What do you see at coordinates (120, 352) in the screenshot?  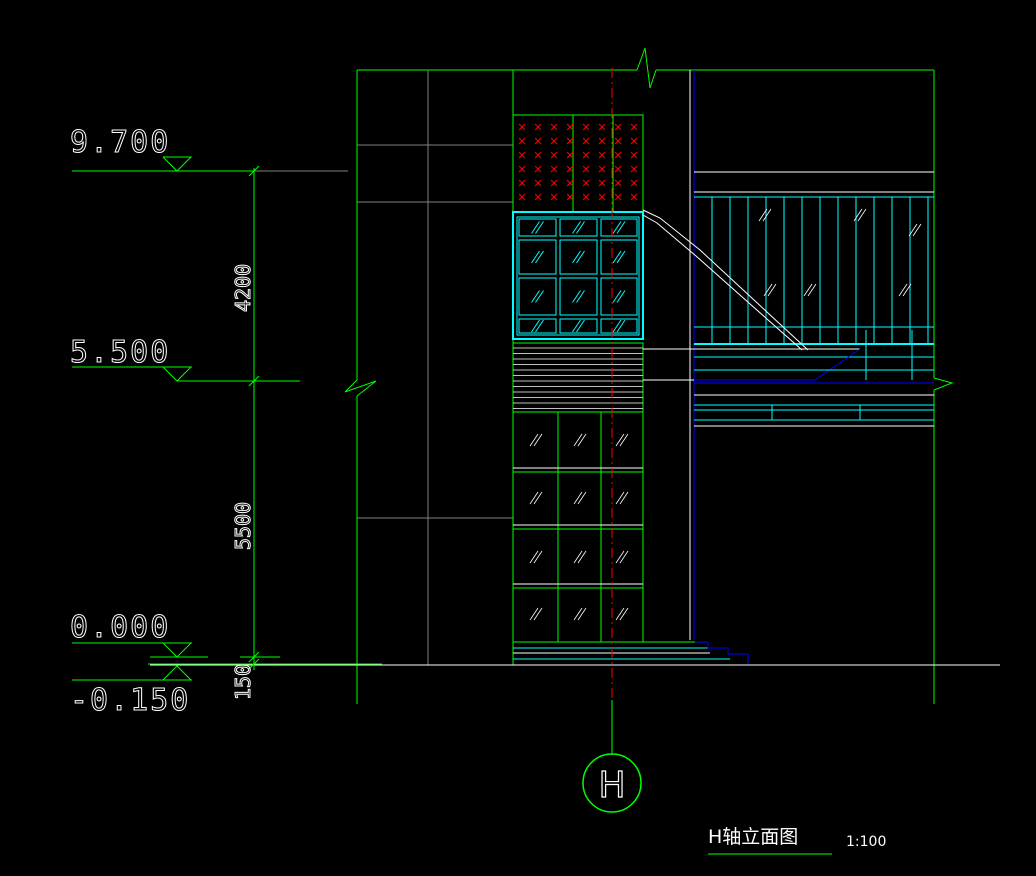 I see `level-label-5500: 5.500` at bounding box center [120, 352].